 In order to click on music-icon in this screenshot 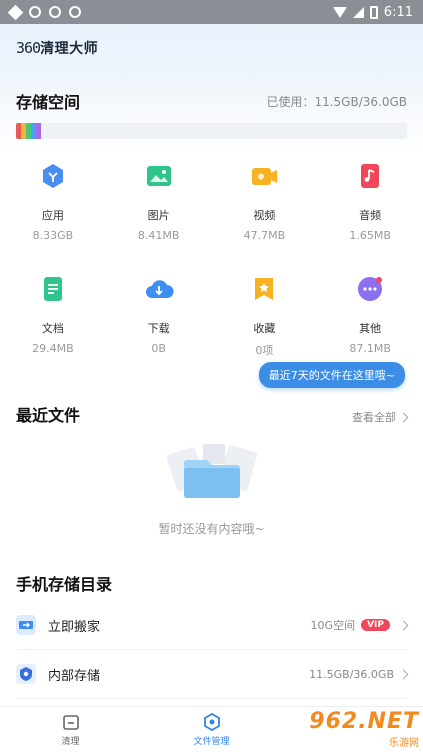, I will do `click(370, 176)`.